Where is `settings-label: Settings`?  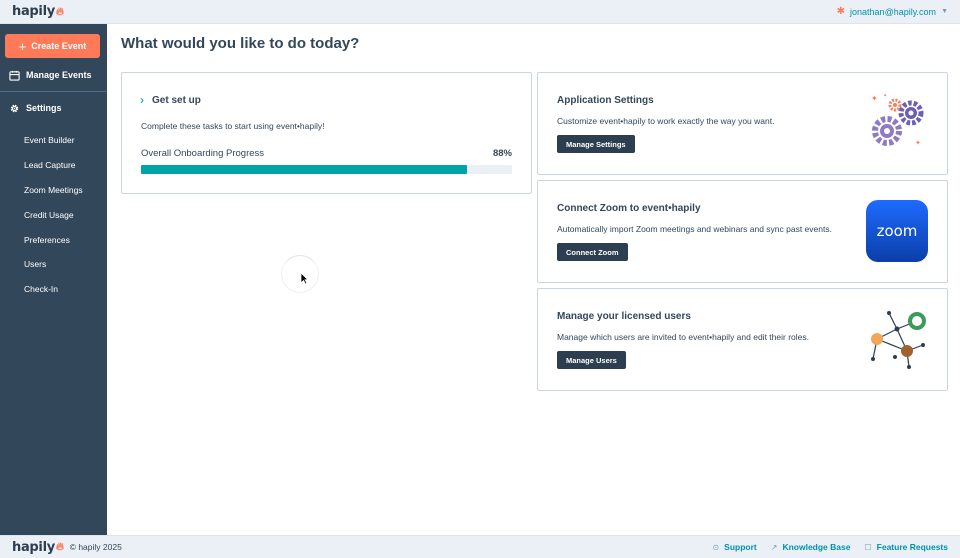 settings-label: Settings is located at coordinates (44, 108).